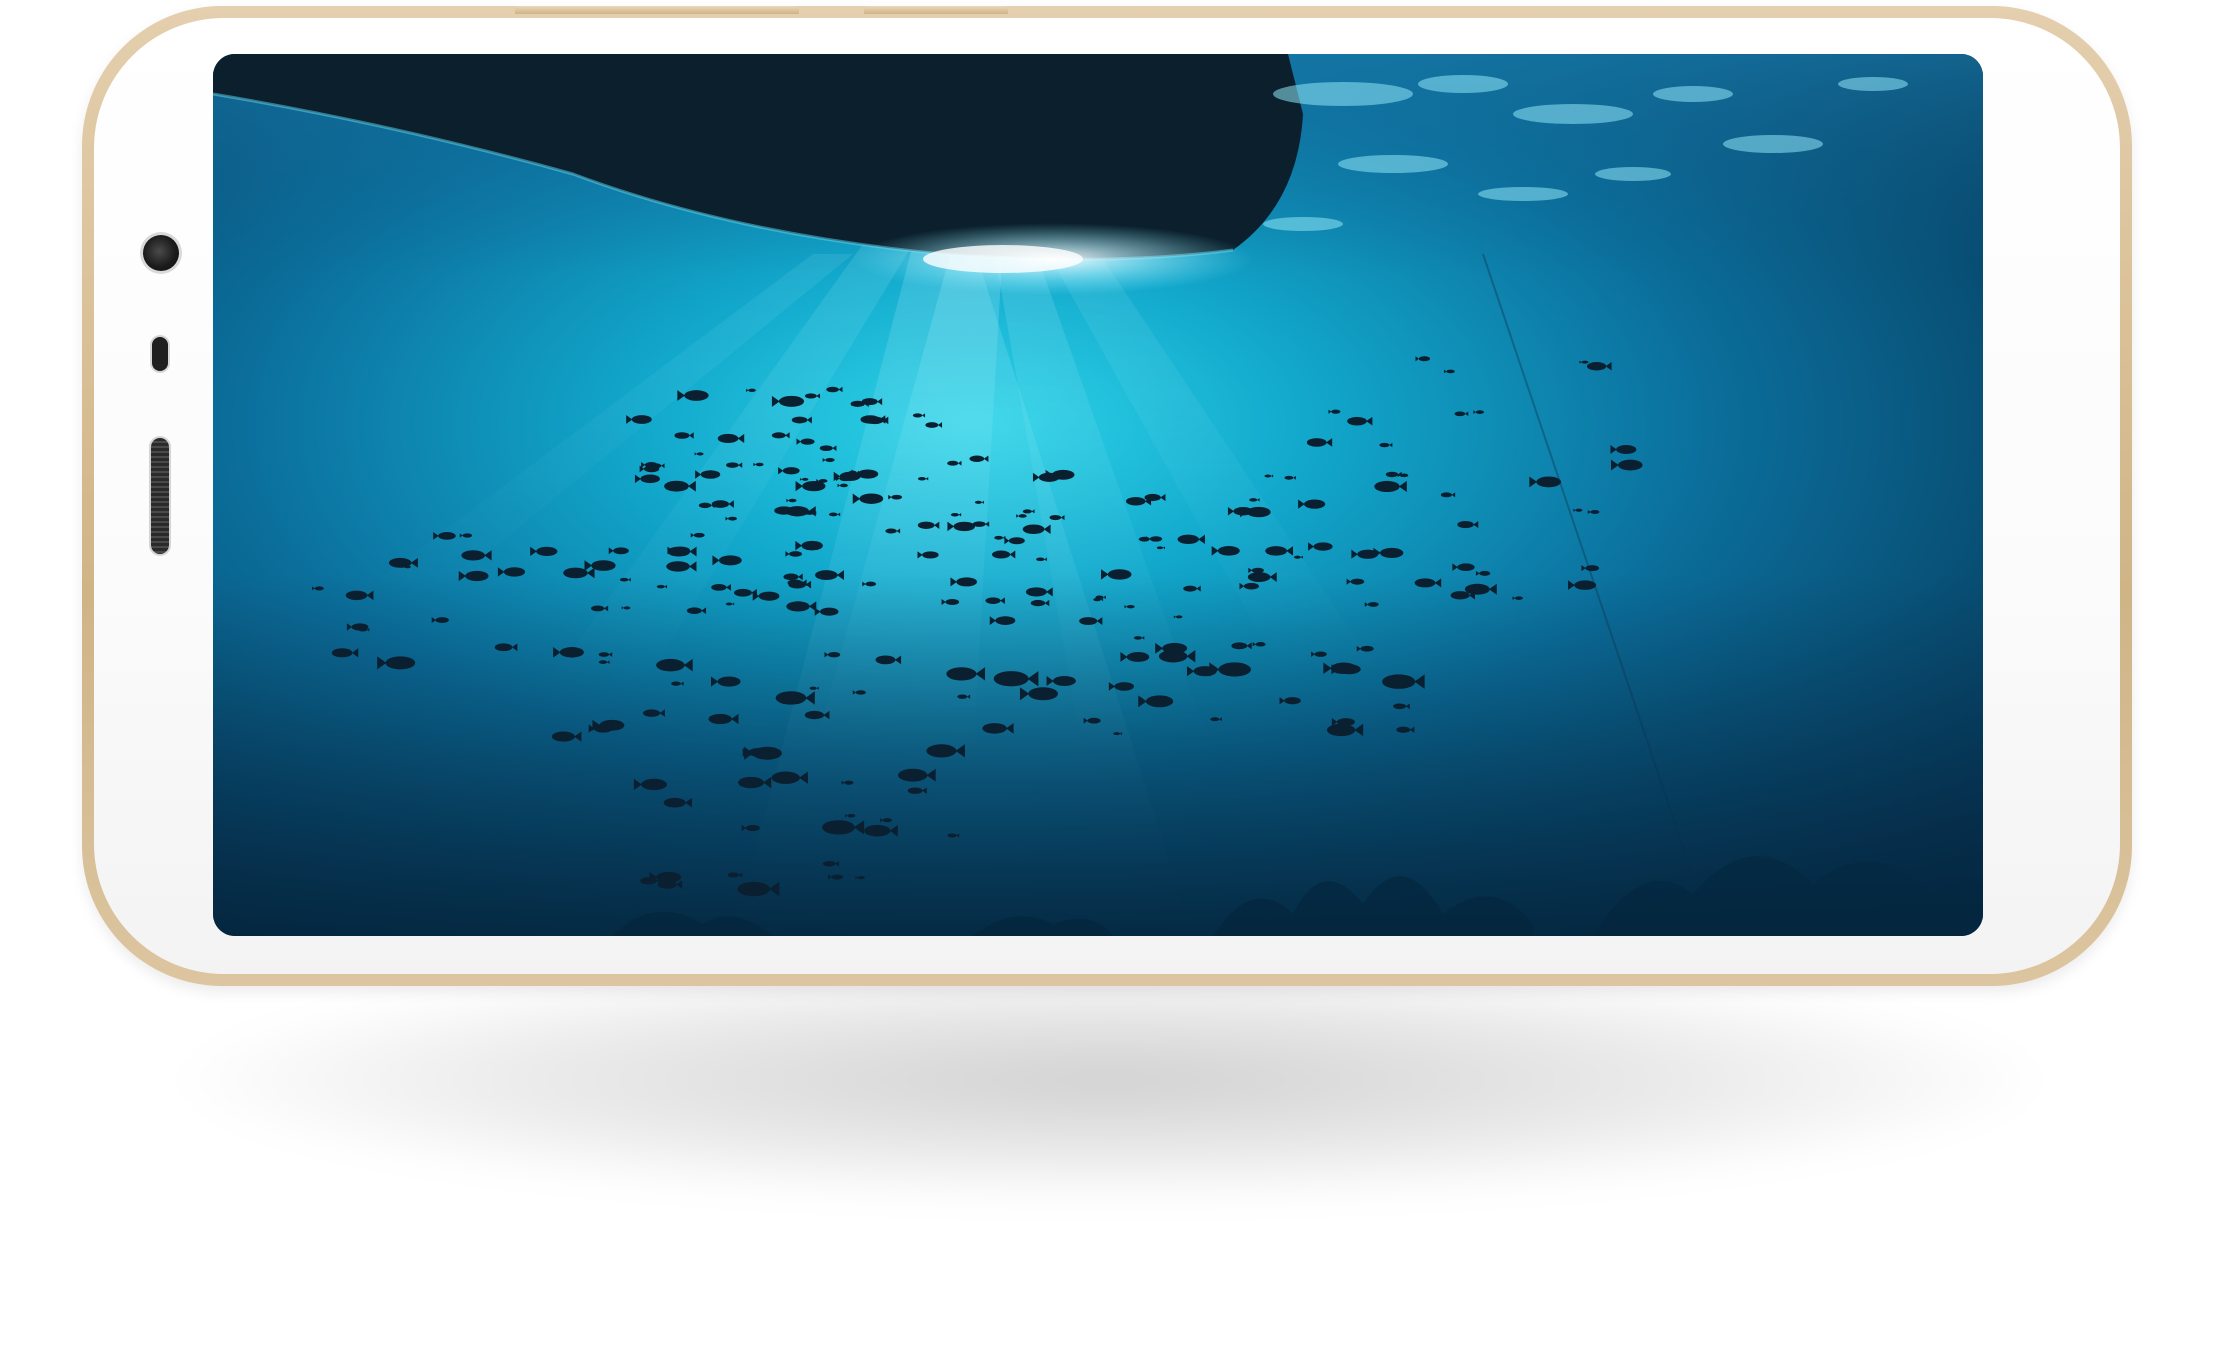  Describe the element at coordinates (161, 253) in the screenshot. I see `front-camera-icon` at that location.